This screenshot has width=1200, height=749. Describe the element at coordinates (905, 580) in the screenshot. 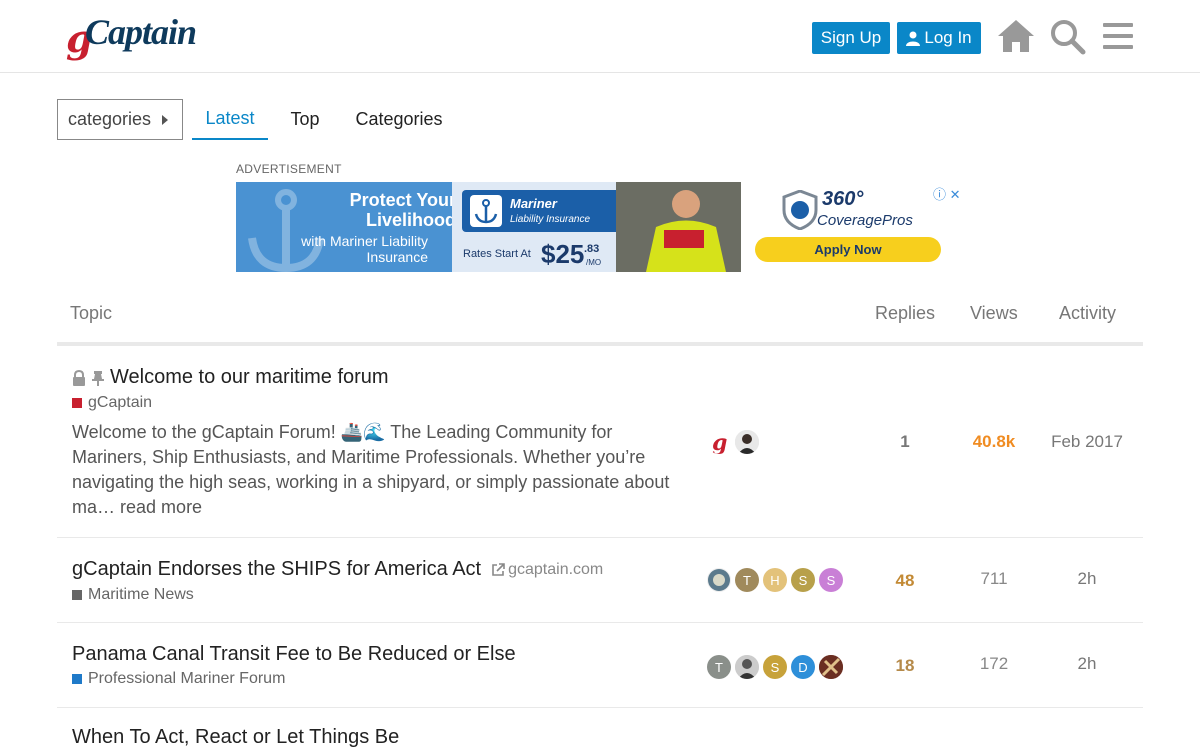

I see `replies-count: 48` at that location.